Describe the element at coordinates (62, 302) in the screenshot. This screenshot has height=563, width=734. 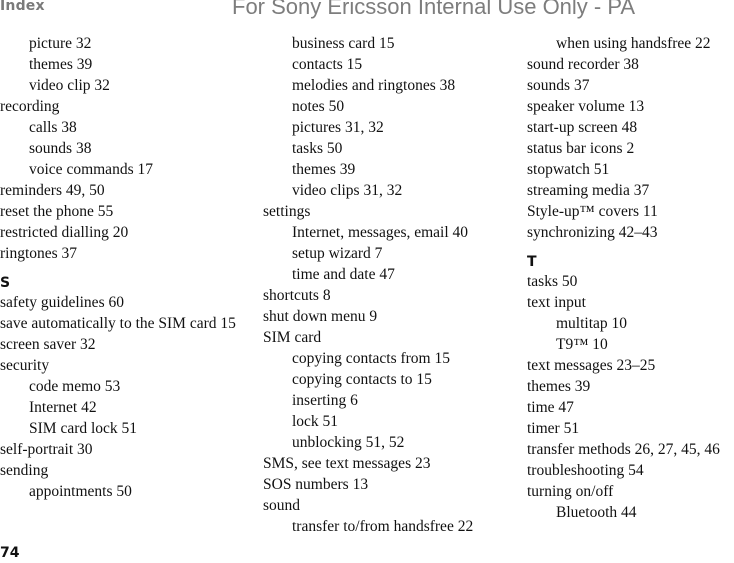
I see `index-entry: safety guidelines 60` at that location.